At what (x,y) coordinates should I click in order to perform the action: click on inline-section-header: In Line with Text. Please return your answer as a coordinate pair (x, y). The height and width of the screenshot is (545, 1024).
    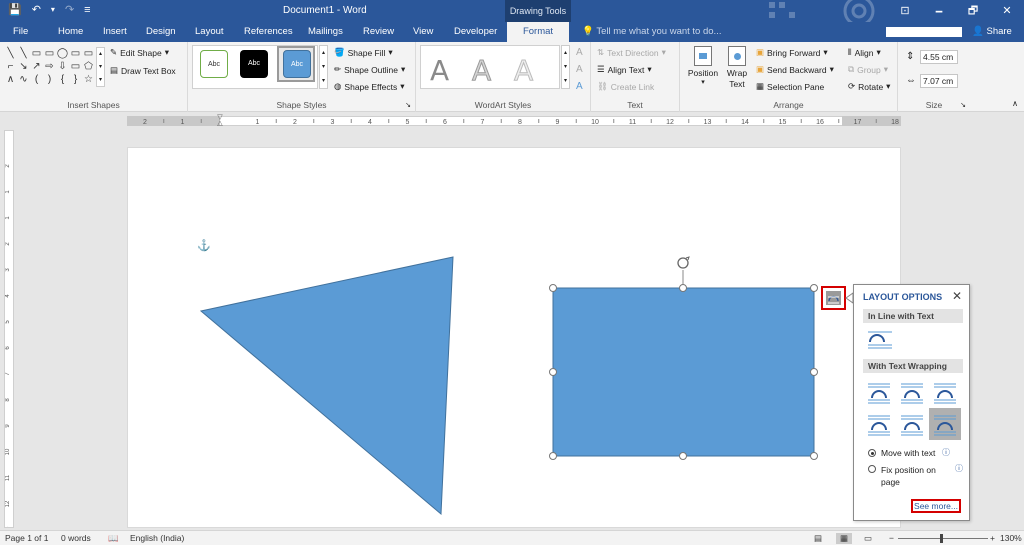
    Looking at the image, I should click on (913, 316).